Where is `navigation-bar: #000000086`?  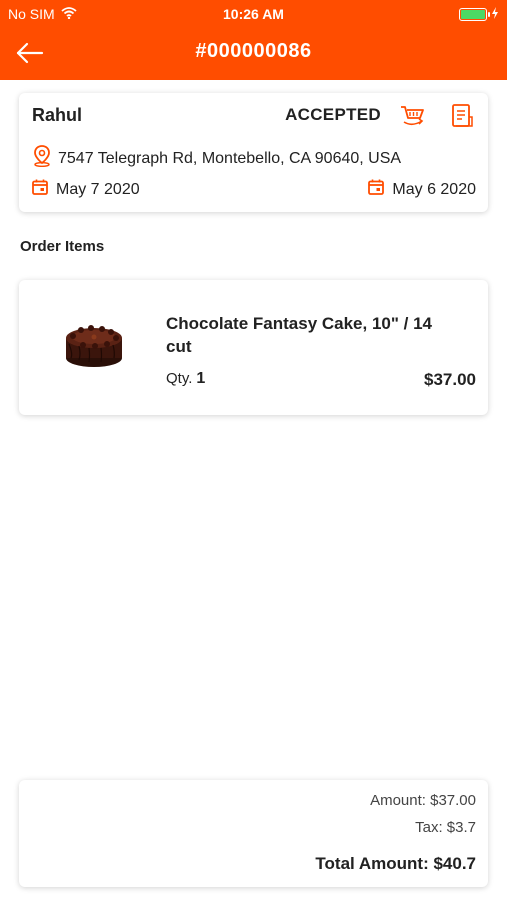
navigation-bar: #000000086 is located at coordinates (253, 54).